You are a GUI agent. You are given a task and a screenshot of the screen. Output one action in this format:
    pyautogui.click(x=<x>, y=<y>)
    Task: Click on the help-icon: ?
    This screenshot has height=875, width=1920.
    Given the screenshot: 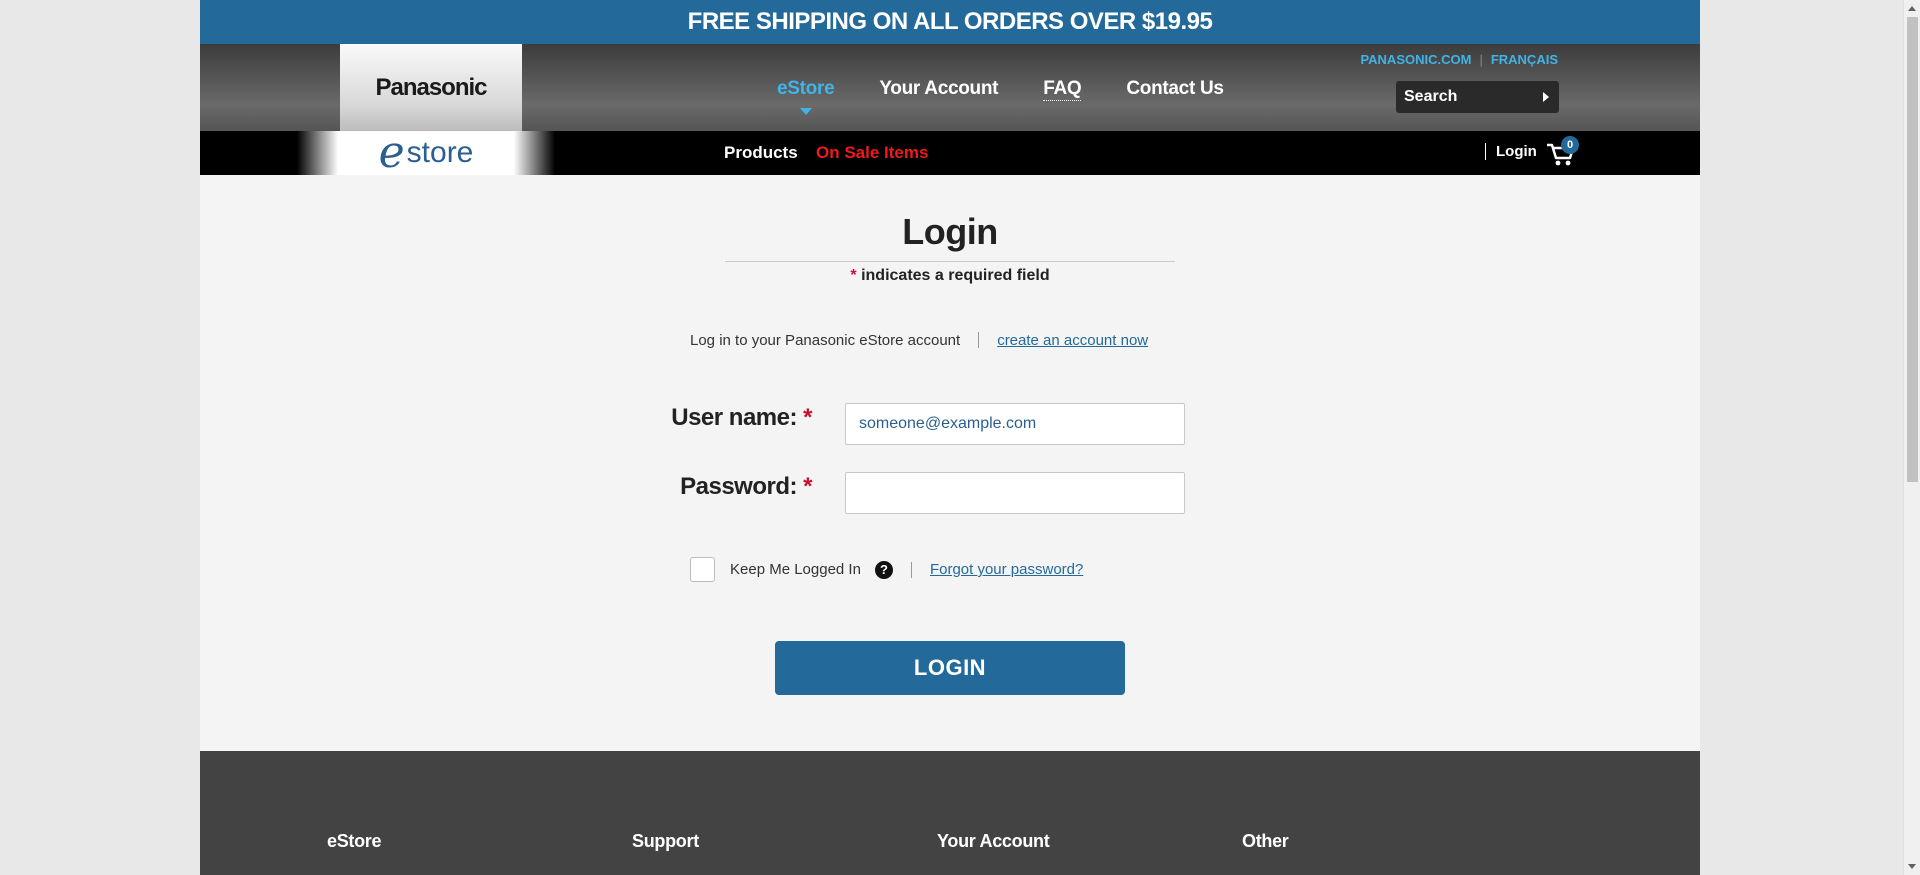 What is the action you would take?
    pyautogui.click(x=883, y=569)
    